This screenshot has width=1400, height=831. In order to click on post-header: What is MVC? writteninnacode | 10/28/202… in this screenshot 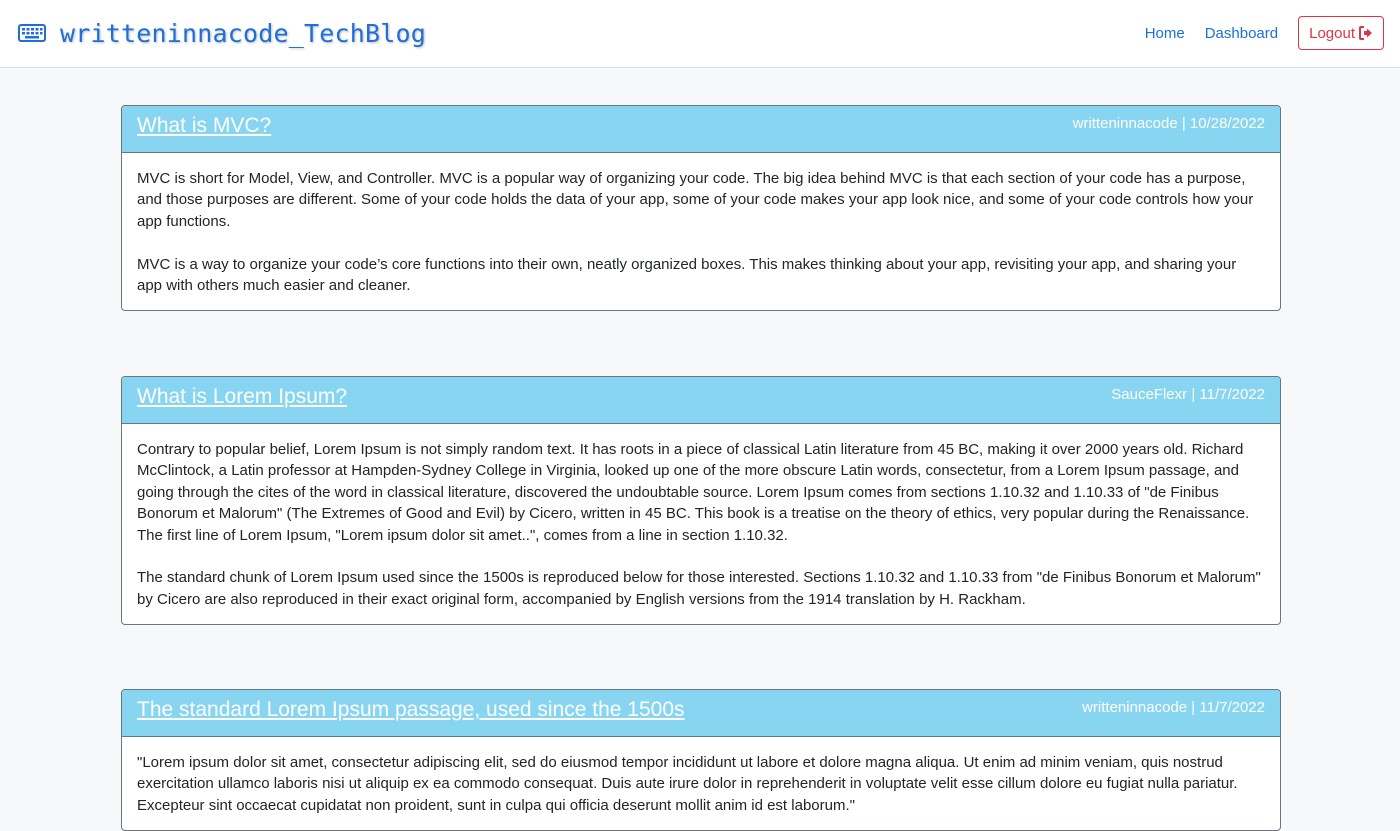, I will do `click(701, 129)`.